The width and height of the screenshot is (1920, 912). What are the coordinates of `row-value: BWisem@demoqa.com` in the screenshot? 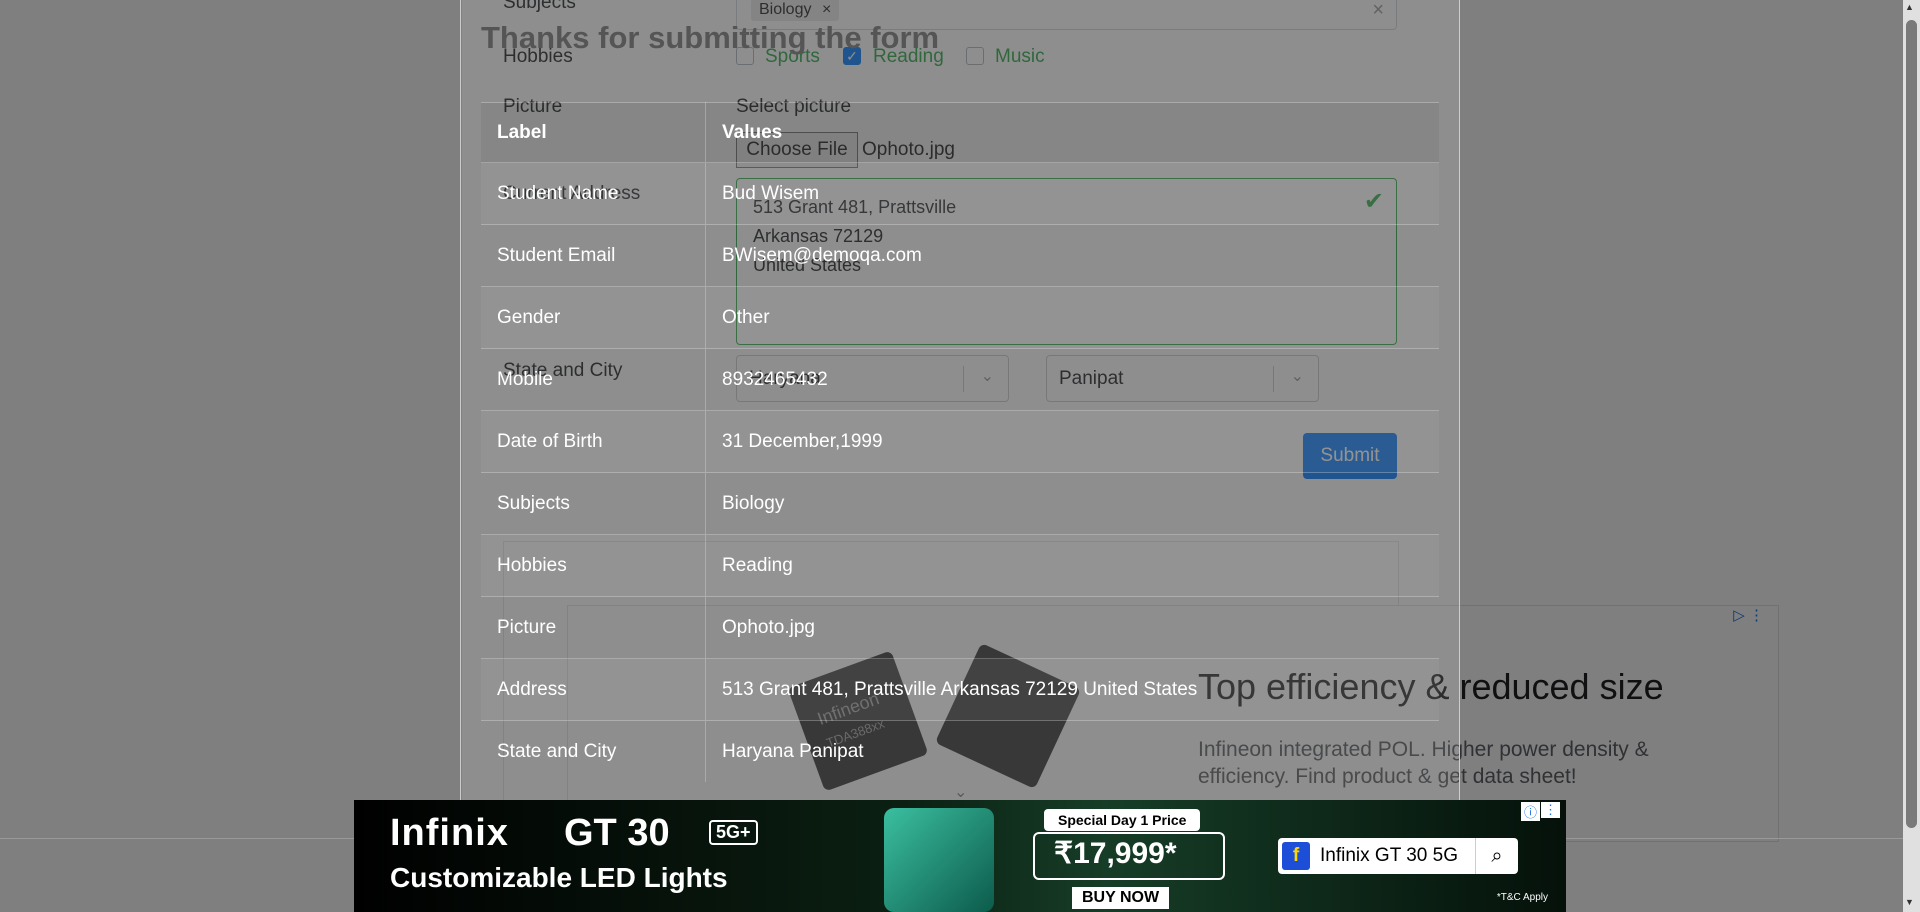 It's located at (1072, 255).